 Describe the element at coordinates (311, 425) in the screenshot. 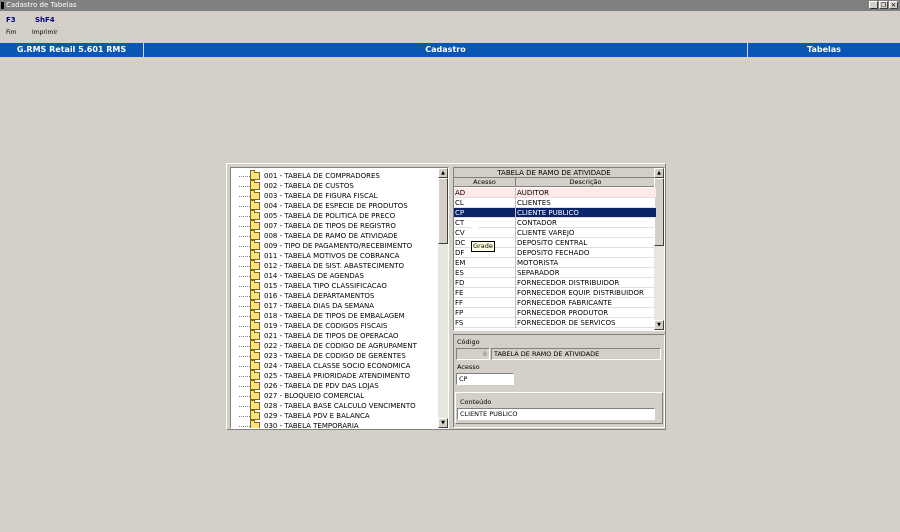

I see `tree-item-label: 030 - TABELA TEMPORARIA` at that location.